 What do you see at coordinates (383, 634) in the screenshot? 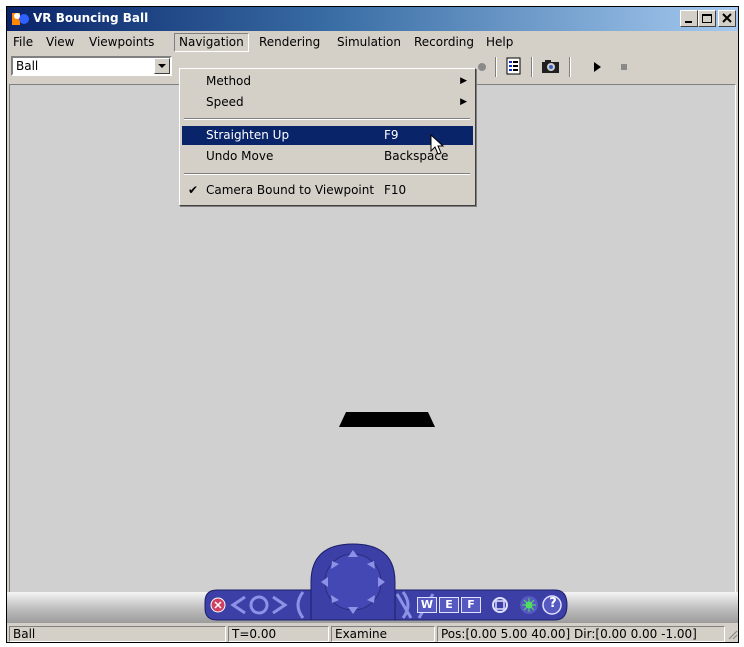
I see `status-mode: Examine` at bounding box center [383, 634].